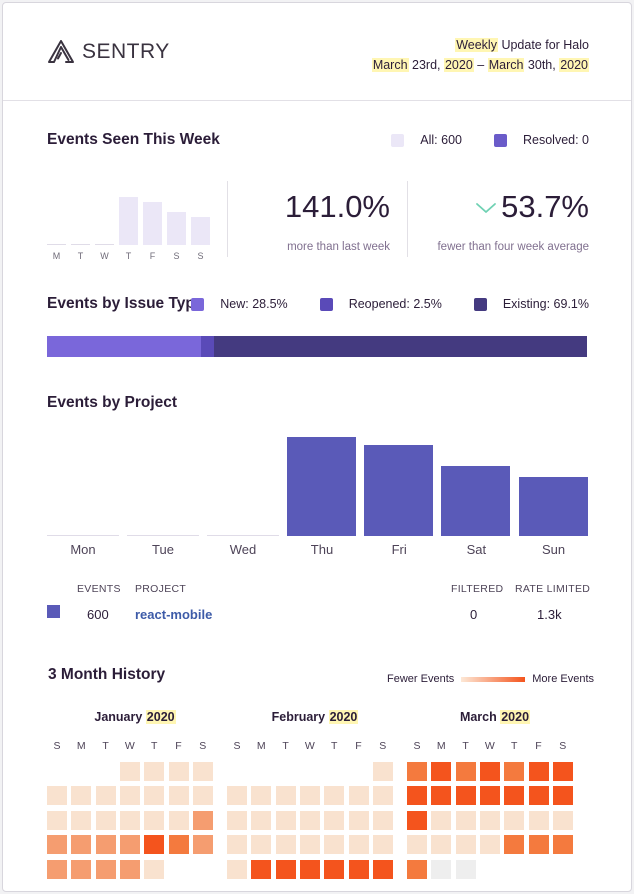 The width and height of the screenshot is (634, 894). What do you see at coordinates (555, 140) in the screenshot?
I see `legend-resolved: Resolved: 0` at bounding box center [555, 140].